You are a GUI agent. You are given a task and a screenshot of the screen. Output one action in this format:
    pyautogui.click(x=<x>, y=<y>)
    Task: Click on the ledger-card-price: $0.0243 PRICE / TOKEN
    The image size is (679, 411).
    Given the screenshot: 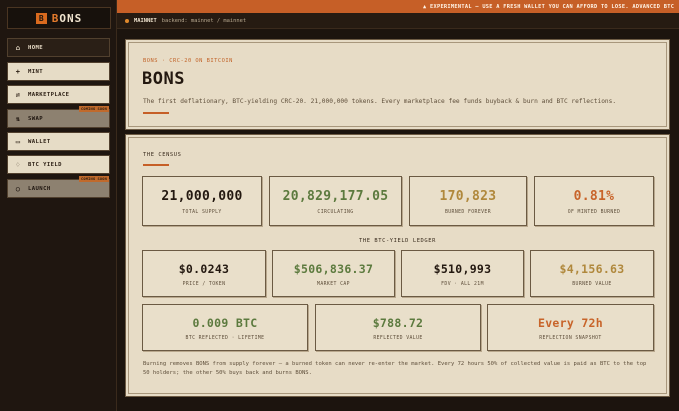 What is the action you would take?
    pyautogui.click(x=204, y=273)
    